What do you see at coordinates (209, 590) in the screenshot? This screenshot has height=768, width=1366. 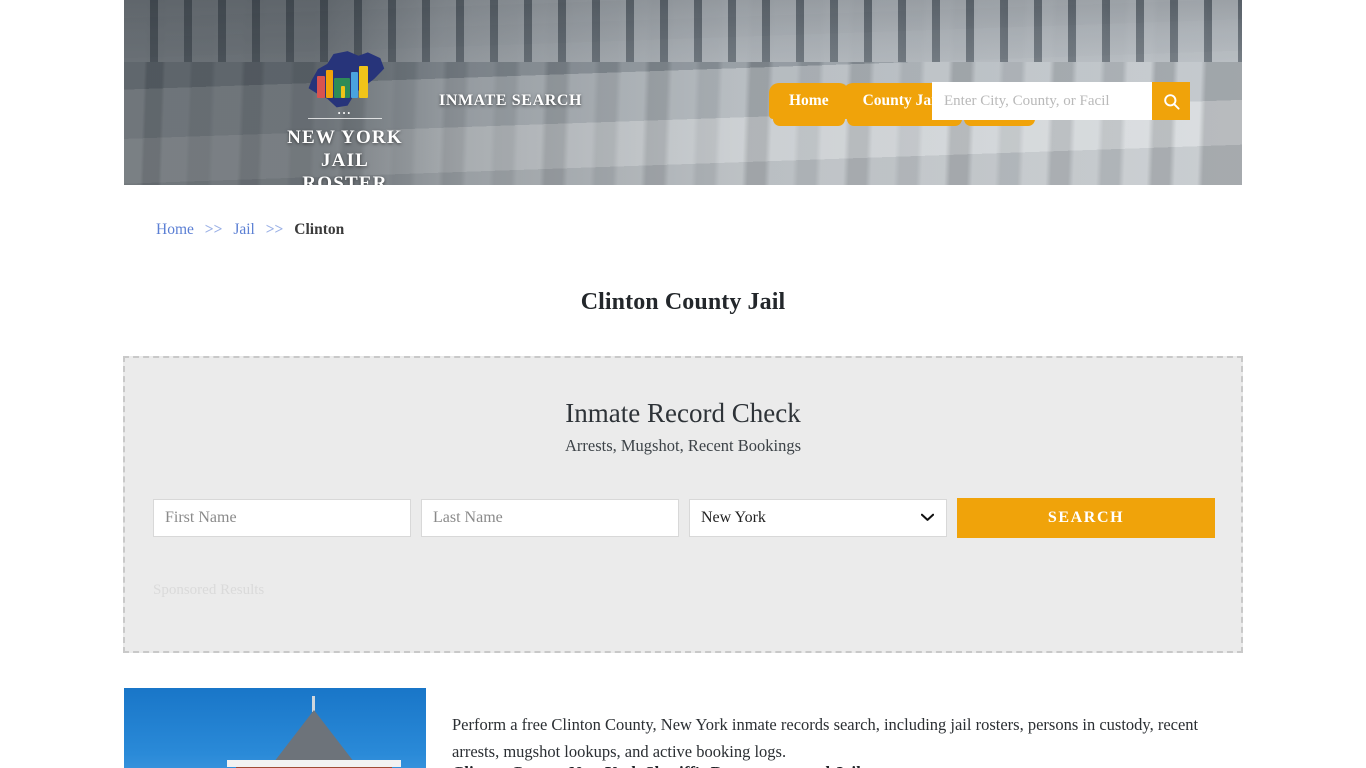 I see `sponsored-results-label: Sponsored Results` at bounding box center [209, 590].